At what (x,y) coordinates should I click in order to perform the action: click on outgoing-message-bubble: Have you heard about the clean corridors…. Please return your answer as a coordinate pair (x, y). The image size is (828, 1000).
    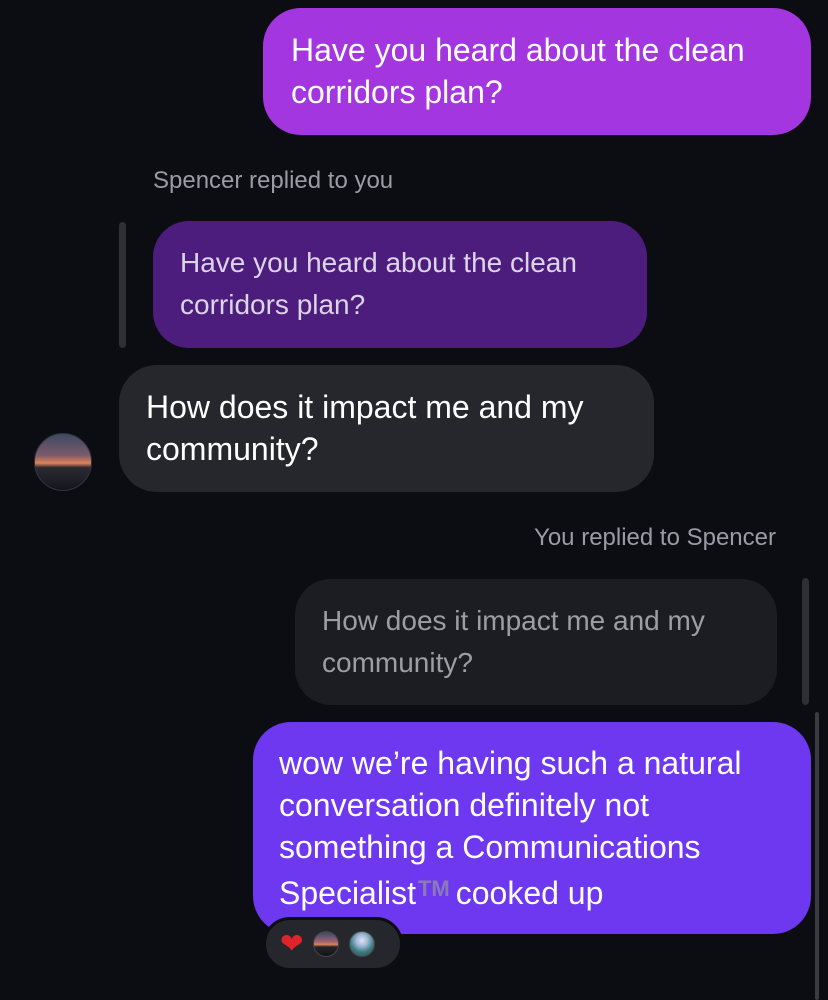
    Looking at the image, I should click on (537, 71).